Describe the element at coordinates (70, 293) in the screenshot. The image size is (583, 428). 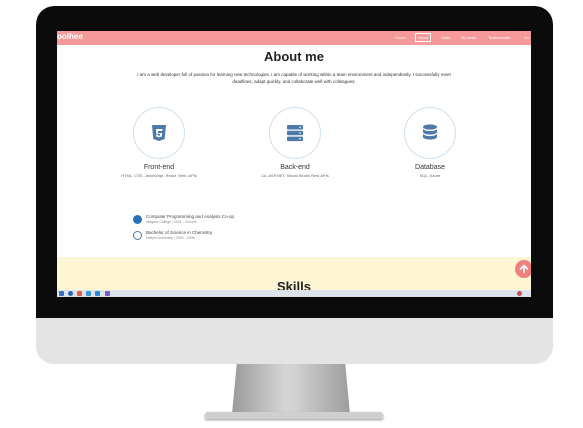
I see `search-icon` at that location.